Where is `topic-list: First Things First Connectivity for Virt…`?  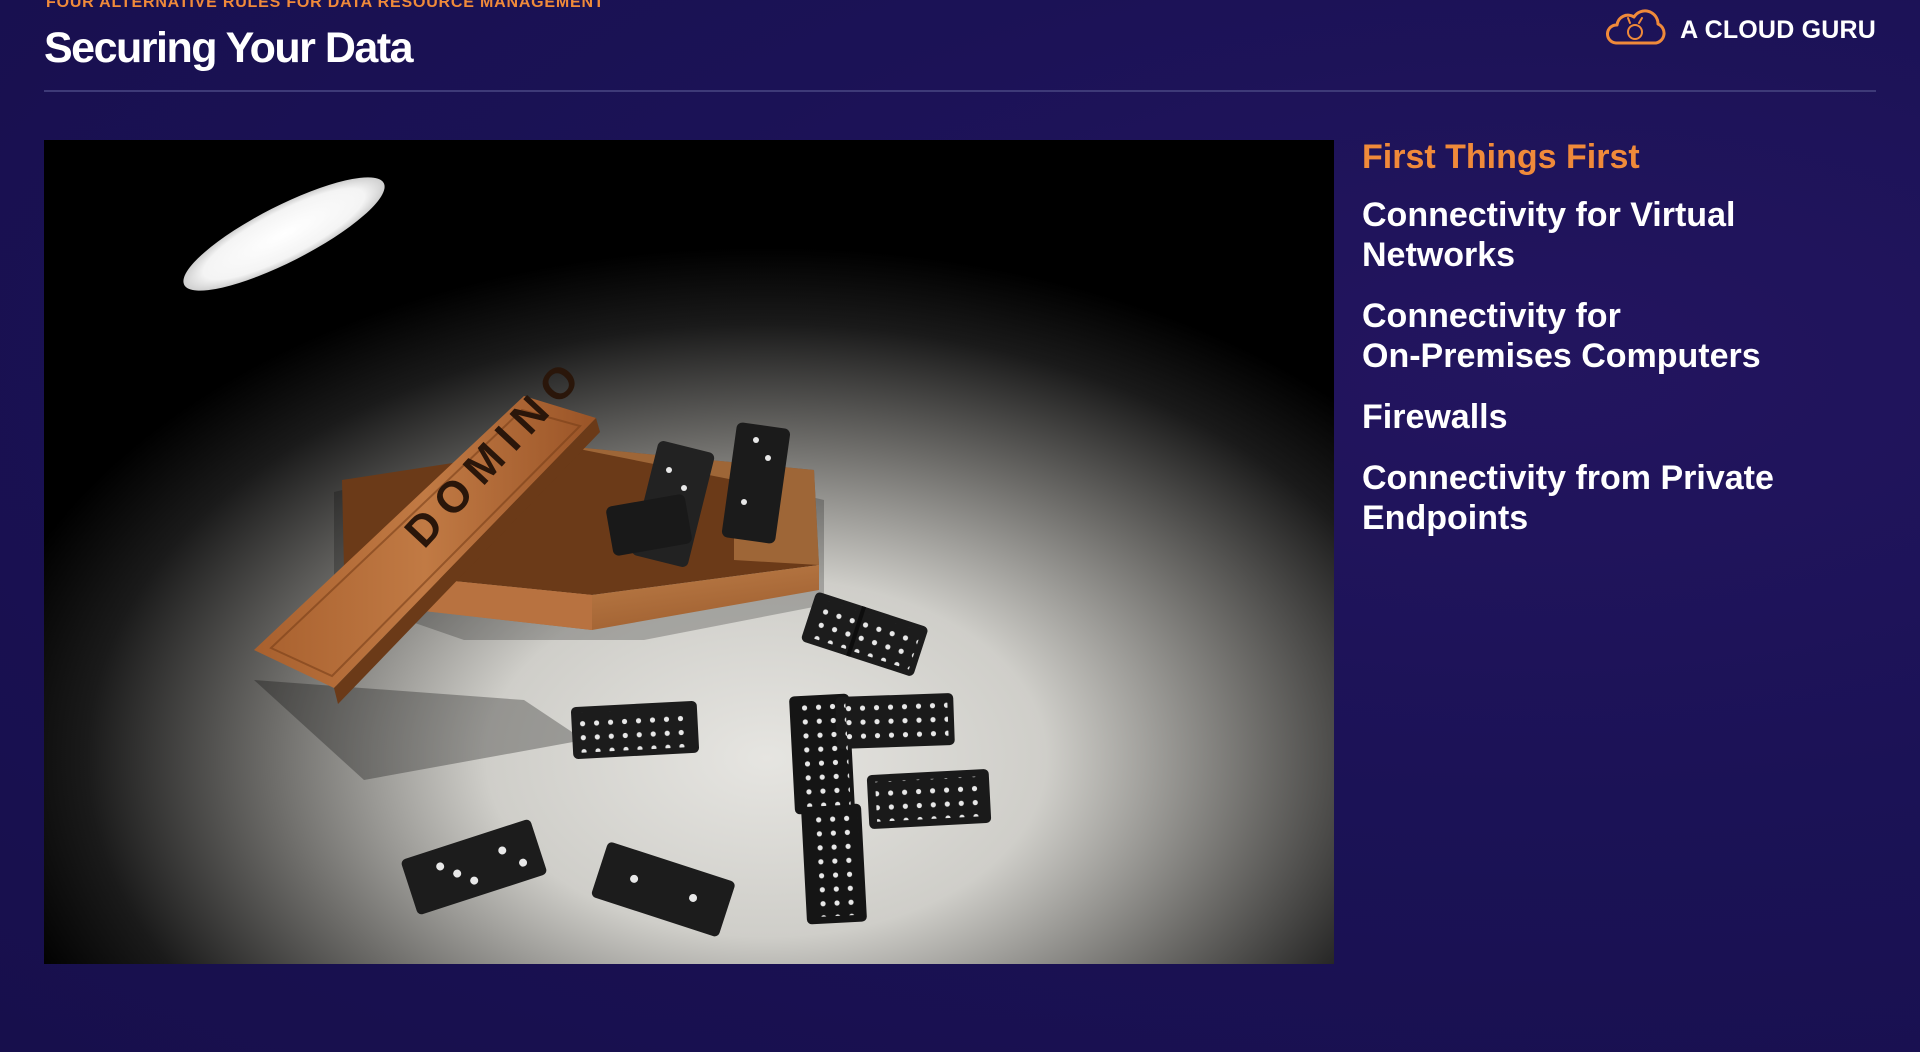
topic-list: First Things First Connectivity for Virt… is located at coordinates (1622, 348).